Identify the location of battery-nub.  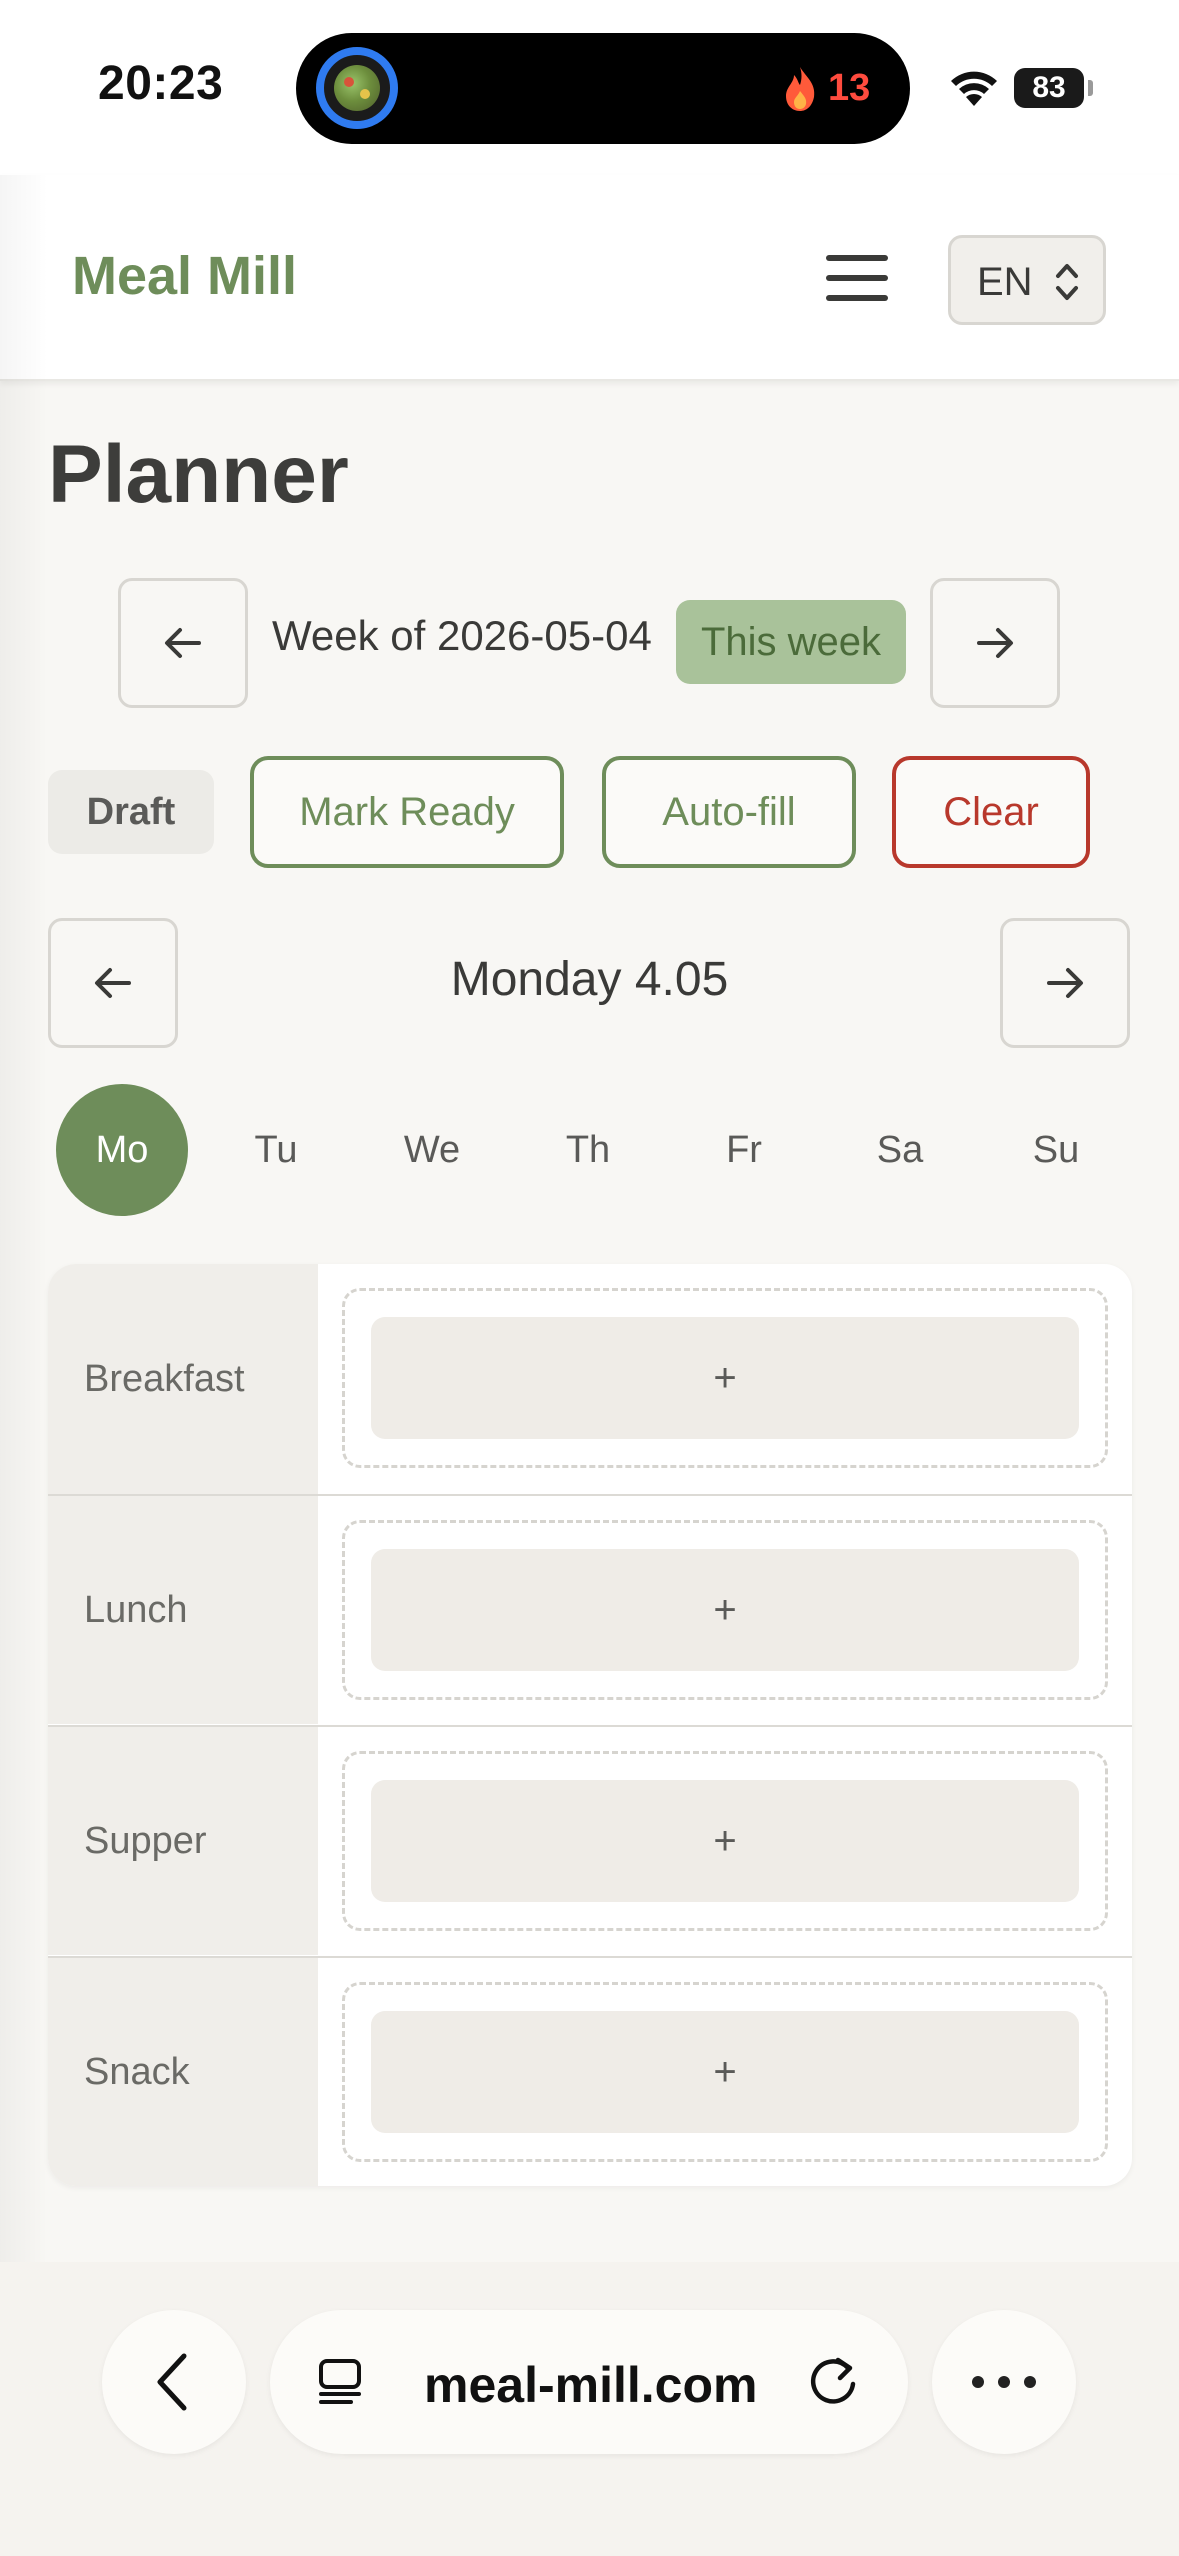
(1090, 88).